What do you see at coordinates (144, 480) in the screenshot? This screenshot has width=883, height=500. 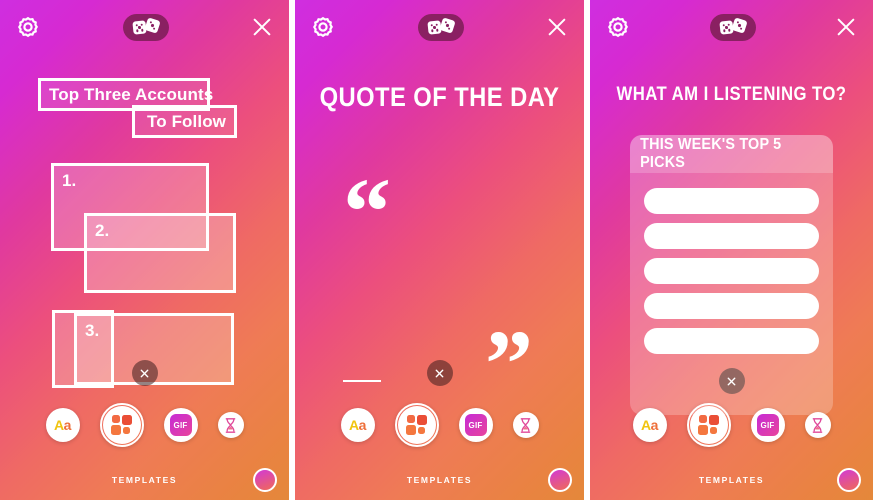 I see `toolbar-label-1: TEMPLATES` at bounding box center [144, 480].